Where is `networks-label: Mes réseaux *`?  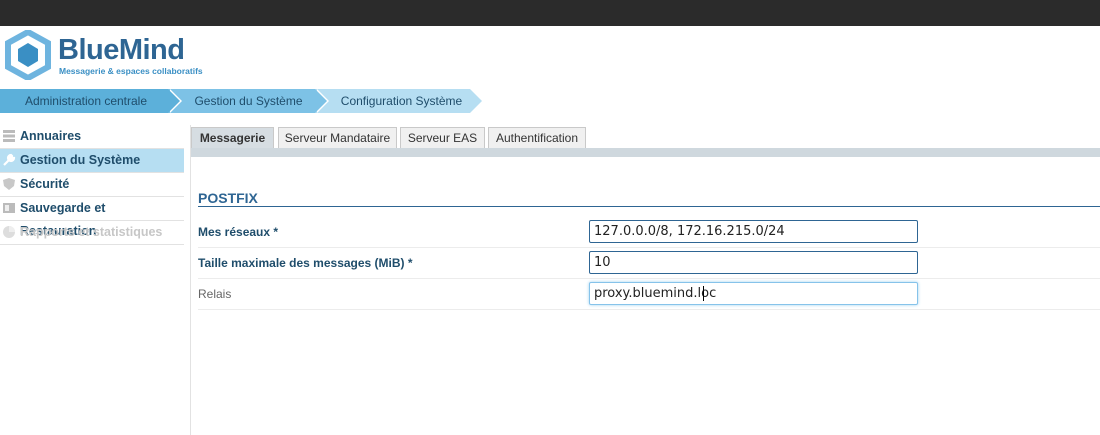
networks-label: Mes réseaux * is located at coordinates (238, 232).